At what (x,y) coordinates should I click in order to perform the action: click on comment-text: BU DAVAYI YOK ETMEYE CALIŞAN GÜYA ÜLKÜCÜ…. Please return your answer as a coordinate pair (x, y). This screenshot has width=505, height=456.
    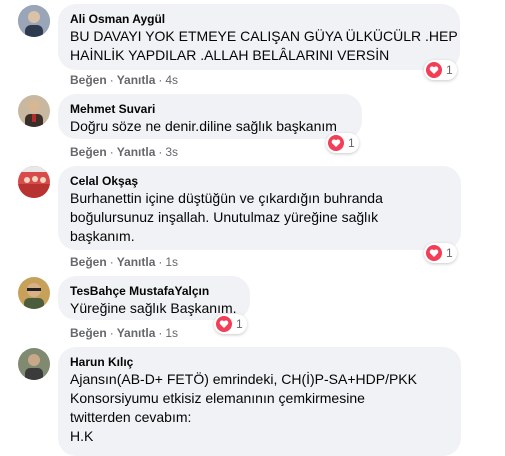
    Looking at the image, I should click on (264, 45).